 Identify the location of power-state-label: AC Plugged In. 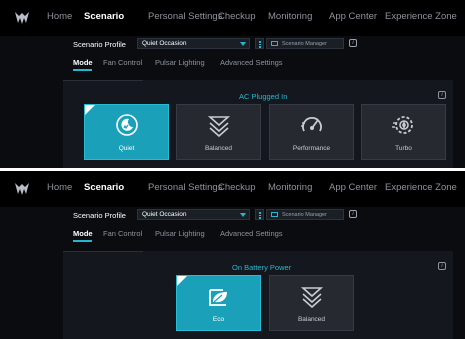
(263, 96).